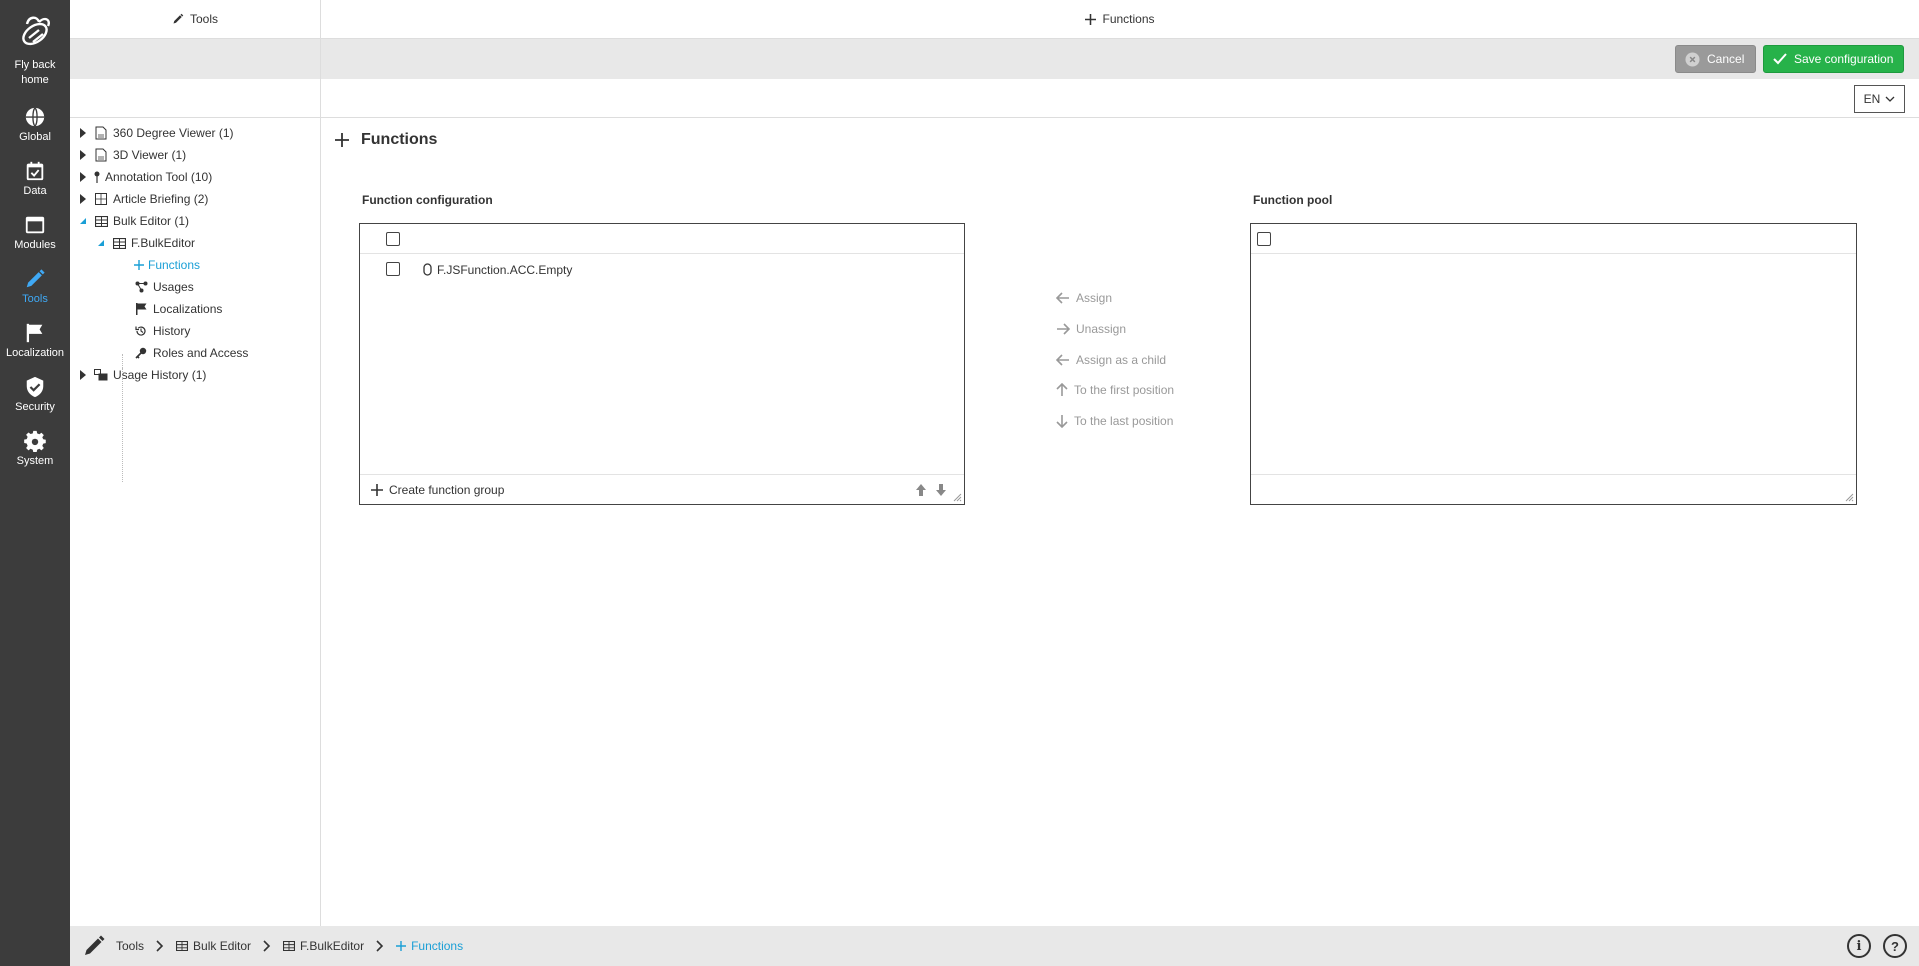 The height and width of the screenshot is (966, 1919). Describe the element at coordinates (195, 98) in the screenshot. I see `tree-subbar` at that location.